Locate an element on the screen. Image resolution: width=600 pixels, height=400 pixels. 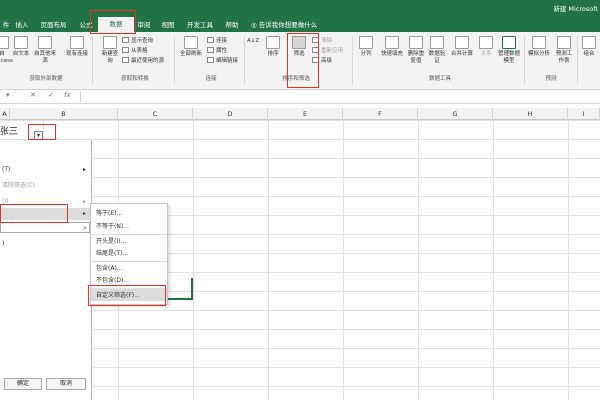
column-header: D is located at coordinates (230, 114).